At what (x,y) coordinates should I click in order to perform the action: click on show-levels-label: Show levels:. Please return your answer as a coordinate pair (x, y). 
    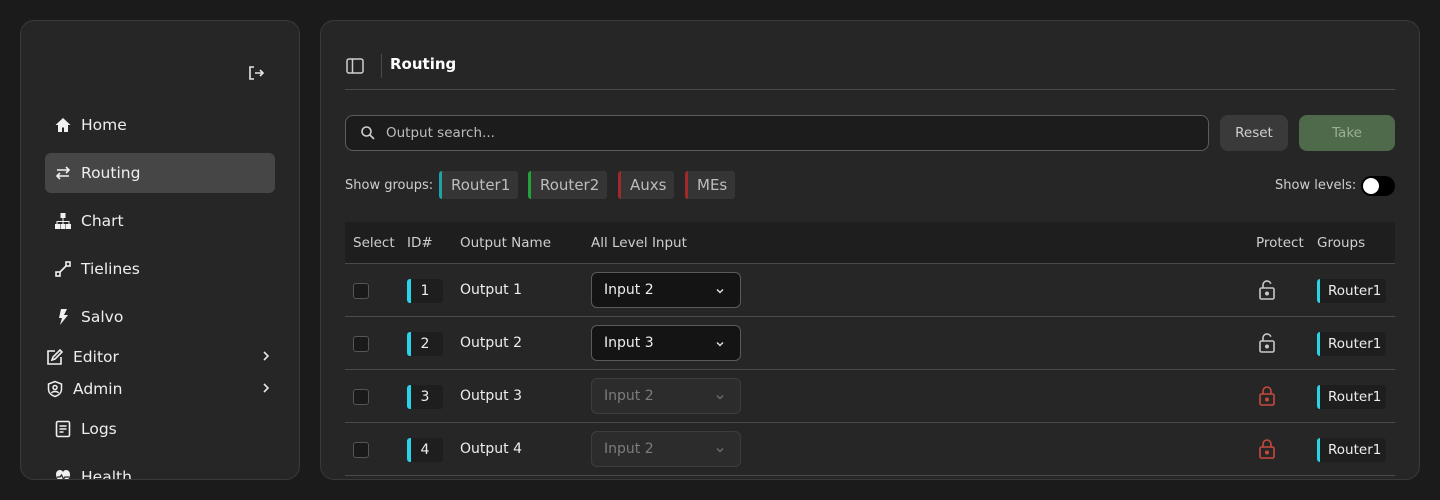
    Looking at the image, I should click on (1316, 185).